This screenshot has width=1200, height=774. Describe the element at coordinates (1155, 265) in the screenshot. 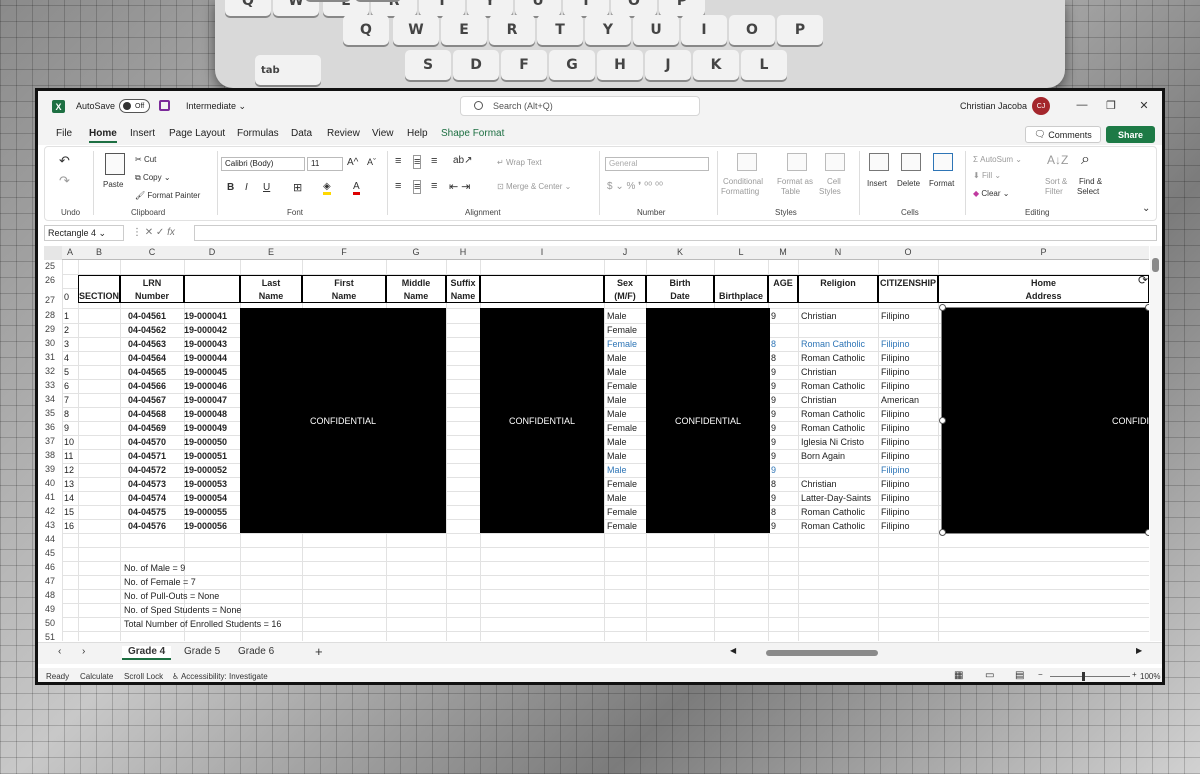

I see `vertical-scroll-thumb` at that location.